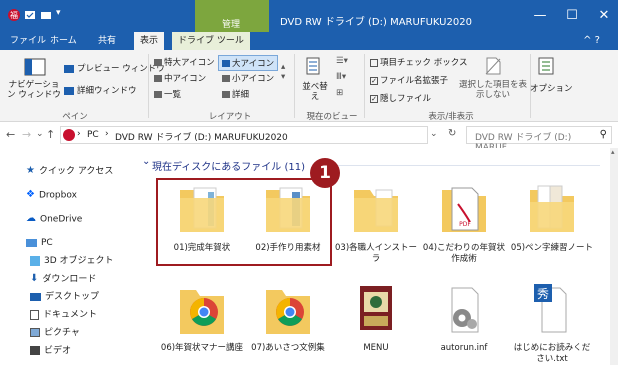  What do you see at coordinates (211, 41) in the screenshot?
I see `tab-drive-tools: ドライブ ツール` at bounding box center [211, 41].